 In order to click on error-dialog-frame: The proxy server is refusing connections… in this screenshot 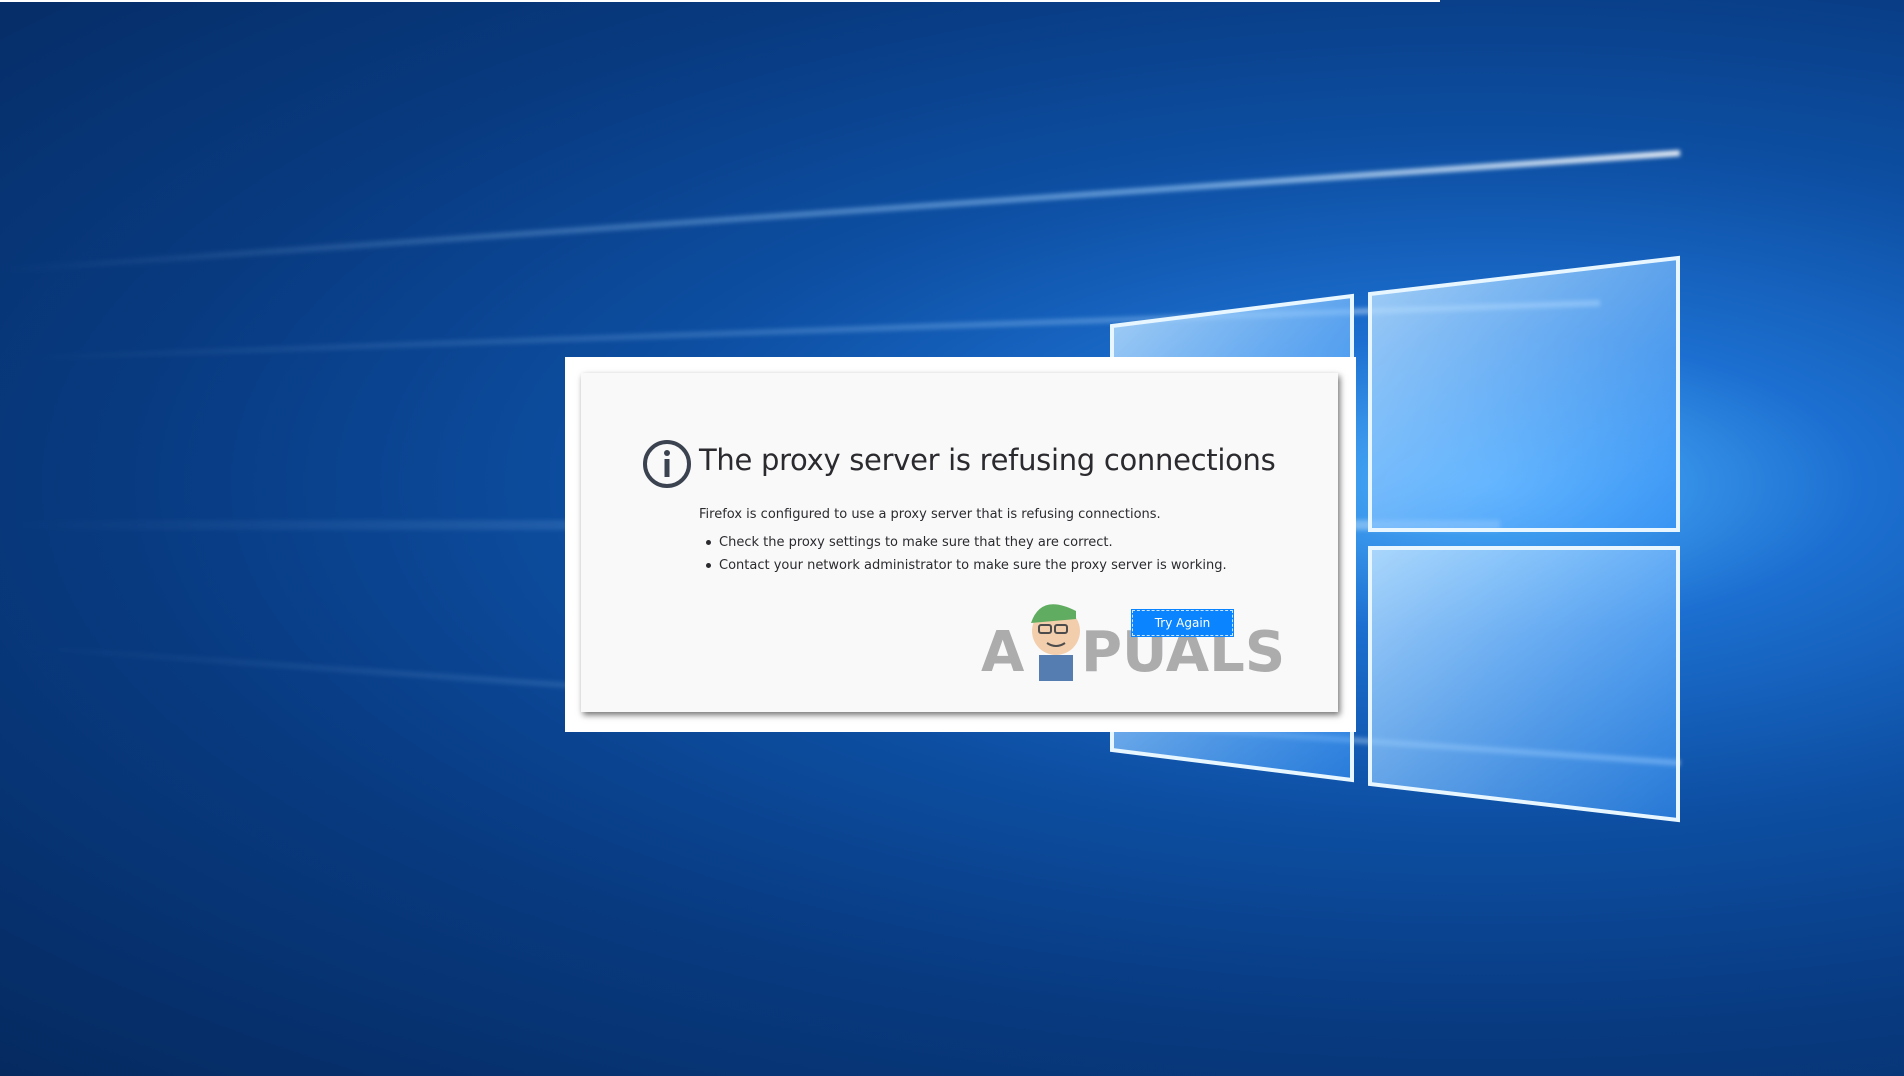, I will do `click(960, 544)`.